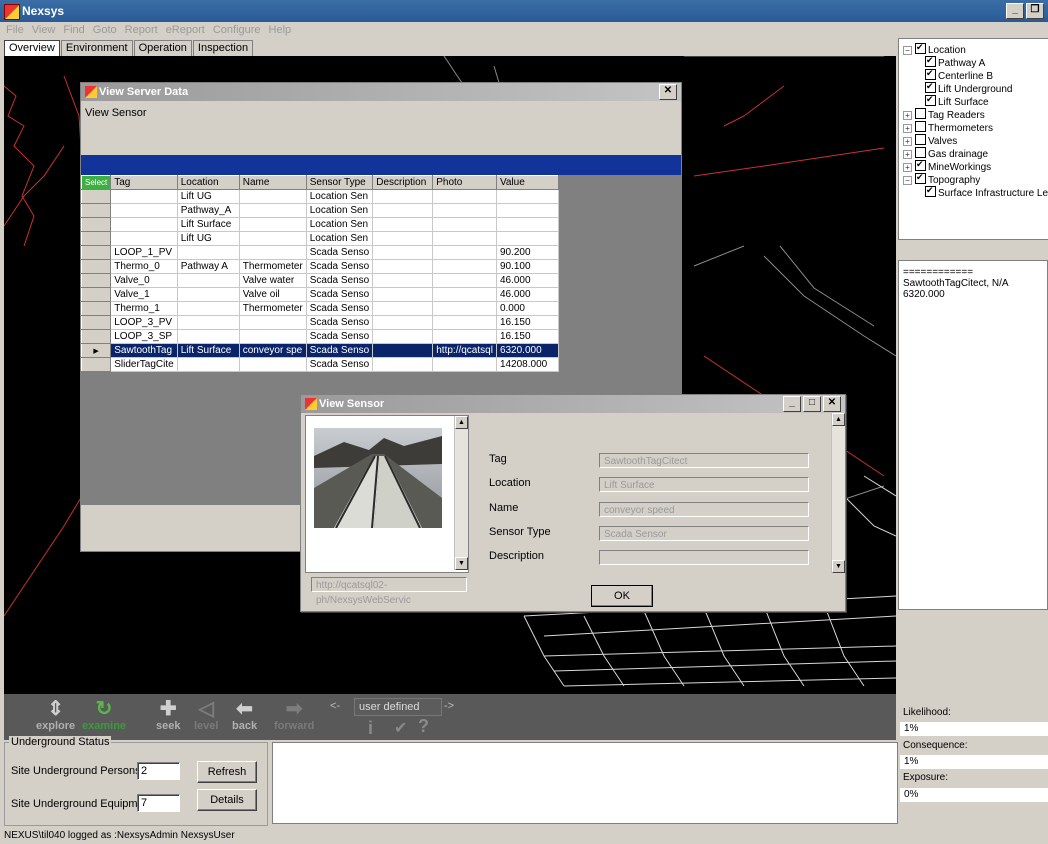  Describe the element at coordinates (96, 48) in the screenshot. I see `tab-environment: Environment` at that location.